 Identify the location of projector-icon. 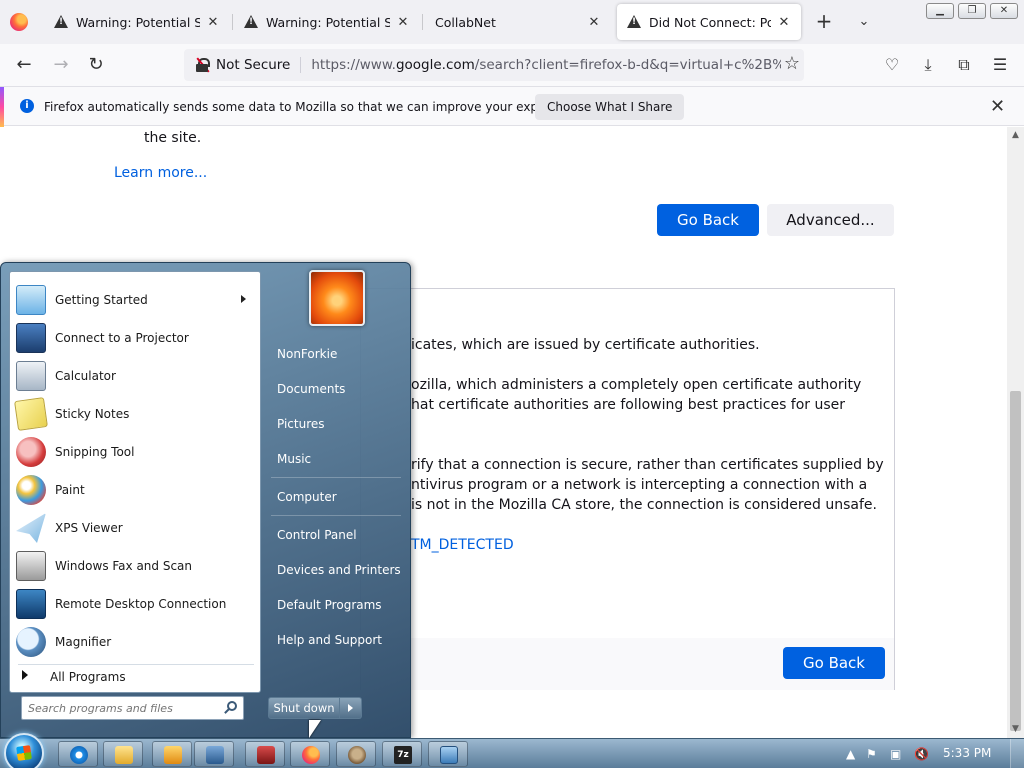
(31, 338).